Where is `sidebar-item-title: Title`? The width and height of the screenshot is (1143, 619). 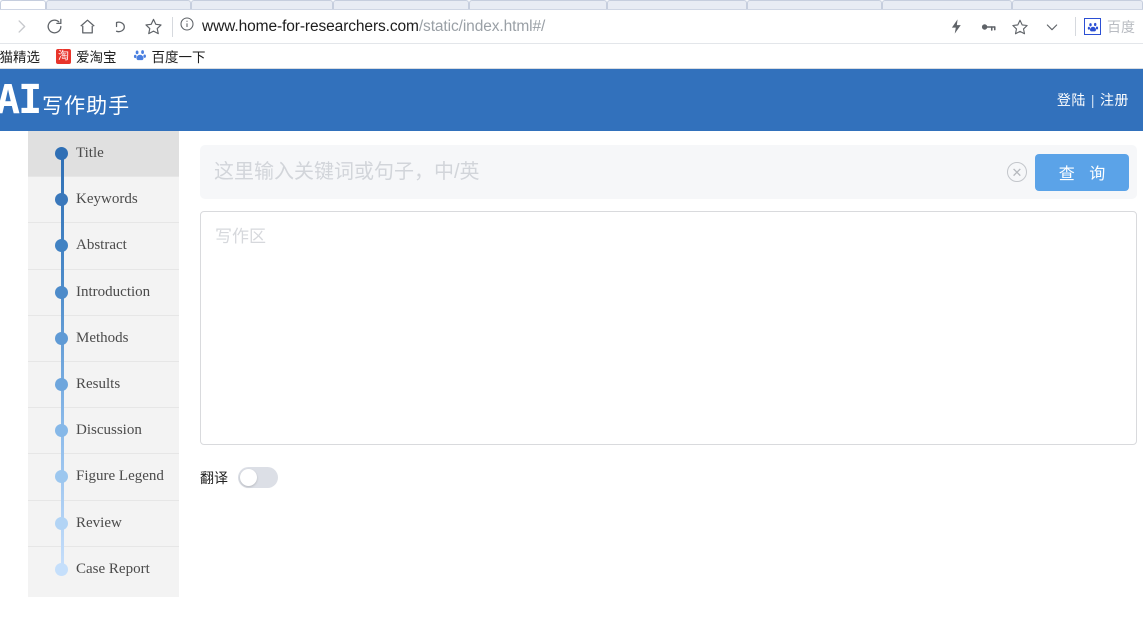 sidebar-item-title: Title is located at coordinates (103, 154).